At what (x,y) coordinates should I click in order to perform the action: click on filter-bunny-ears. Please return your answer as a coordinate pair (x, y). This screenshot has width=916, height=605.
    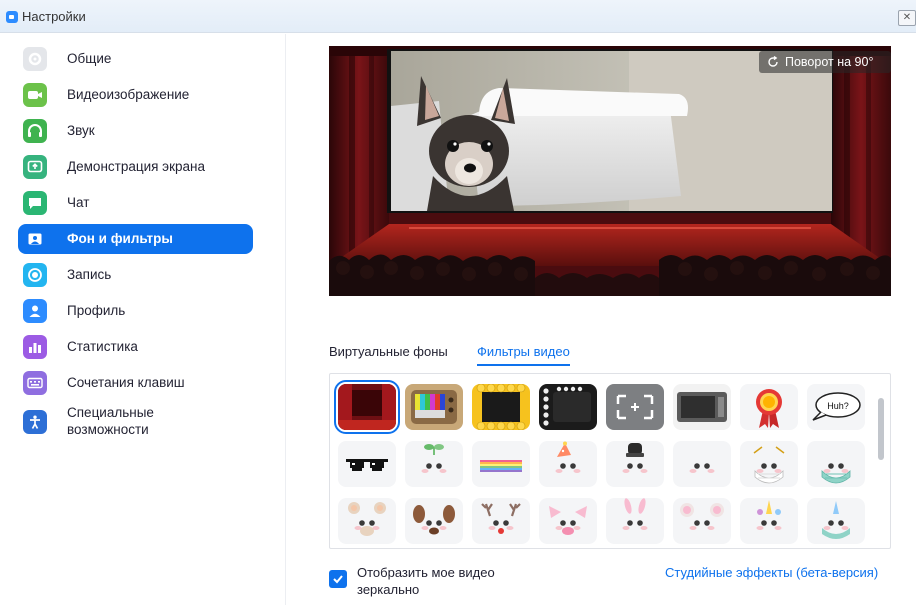
    Looking at the image, I should click on (635, 521).